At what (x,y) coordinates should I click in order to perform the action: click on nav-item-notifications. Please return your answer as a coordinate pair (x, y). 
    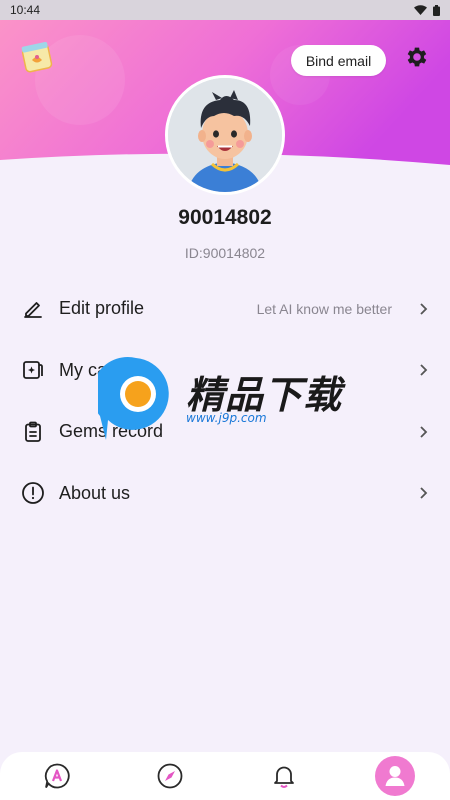
    Looking at the image, I should click on (284, 776).